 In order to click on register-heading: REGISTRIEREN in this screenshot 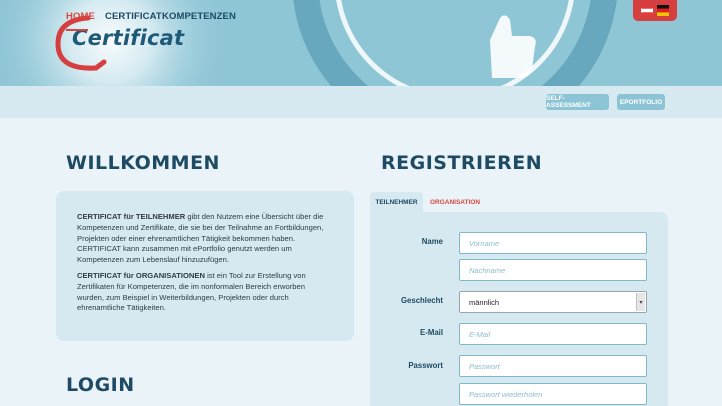, I will do `click(462, 163)`.